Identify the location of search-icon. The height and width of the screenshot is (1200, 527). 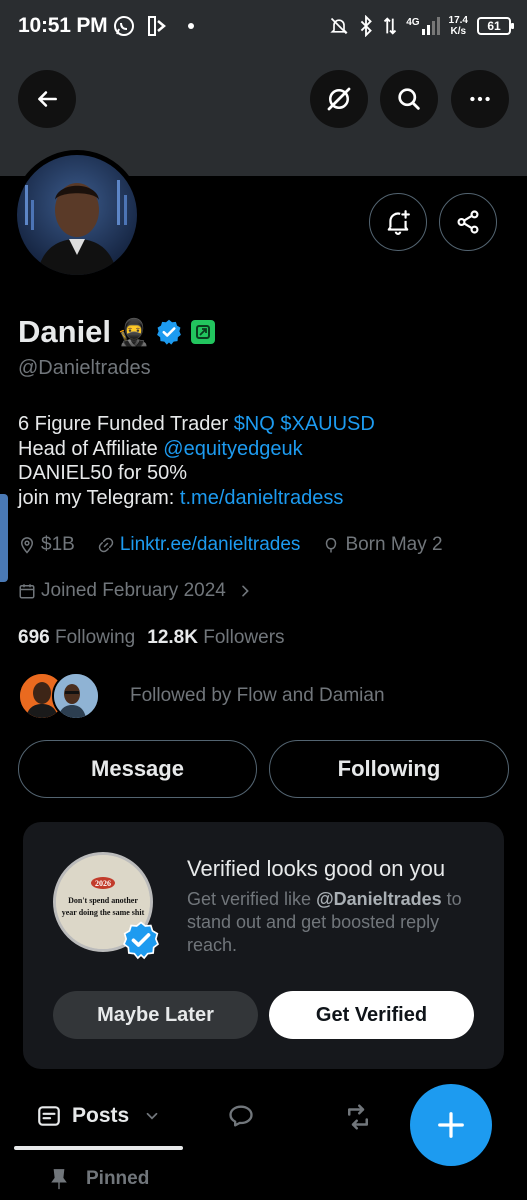
(409, 99).